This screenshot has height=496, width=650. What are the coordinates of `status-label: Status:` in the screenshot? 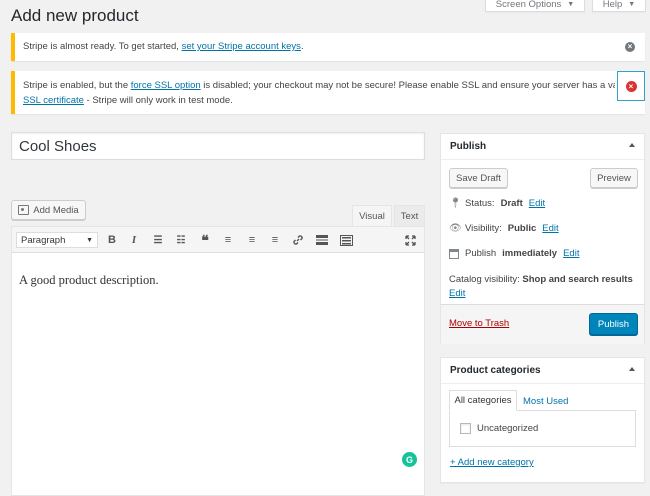 It's located at (480, 203).